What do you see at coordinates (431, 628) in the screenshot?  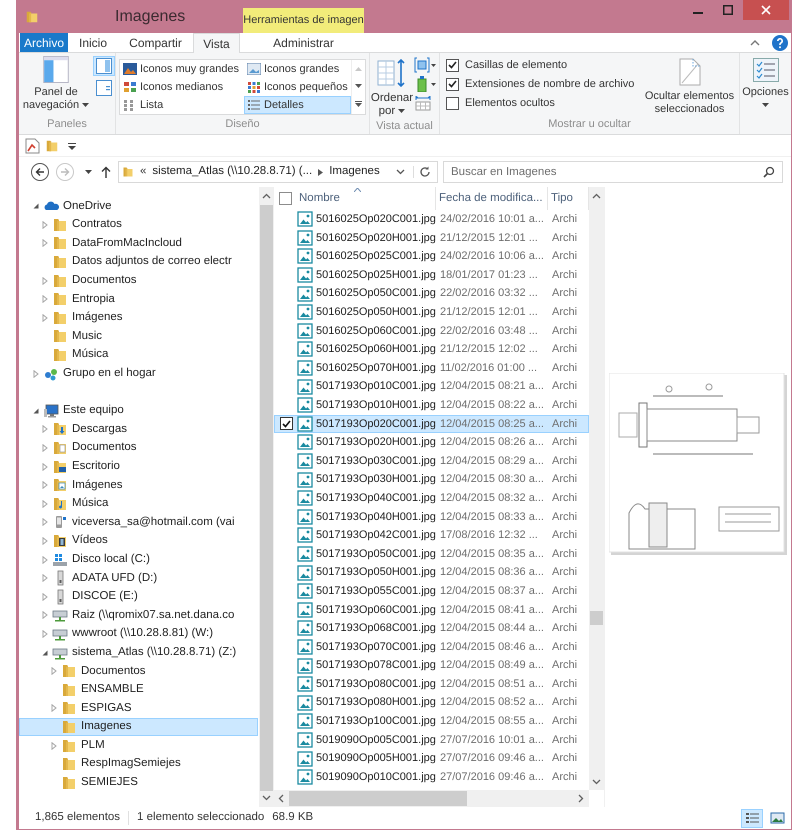 I see `file-row: 5017193Op068C001.jpg 12/04/2015 08:44 a... Archi` at bounding box center [431, 628].